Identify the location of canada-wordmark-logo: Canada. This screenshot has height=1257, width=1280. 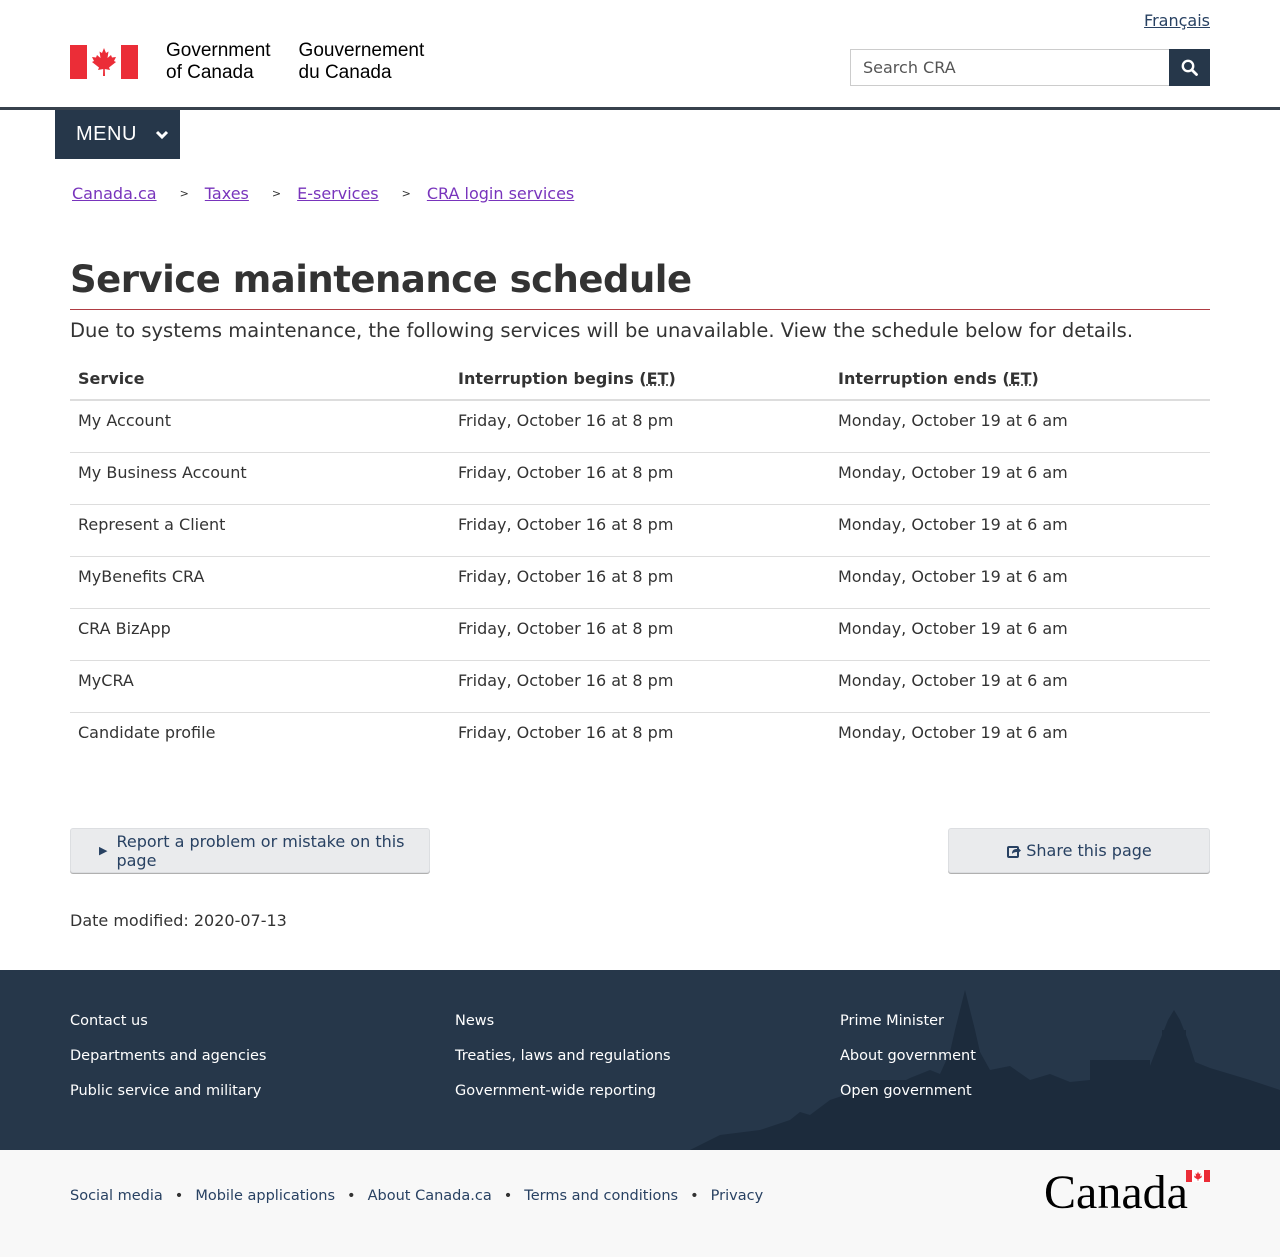
(1127, 1190).